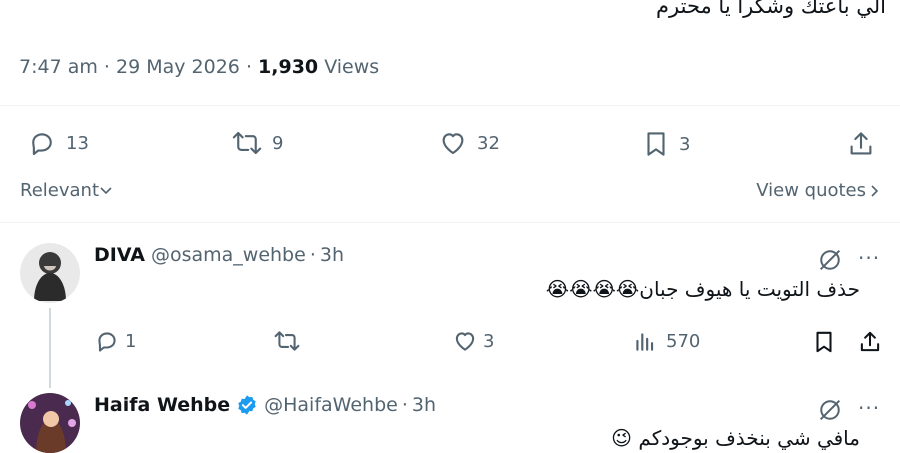 The width and height of the screenshot is (900, 453). Describe the element at coordinates (702, 289) in the screenshot. I see `reply-text: حذف التويت يا هيوف جبان😭😭😭😭` at that location.